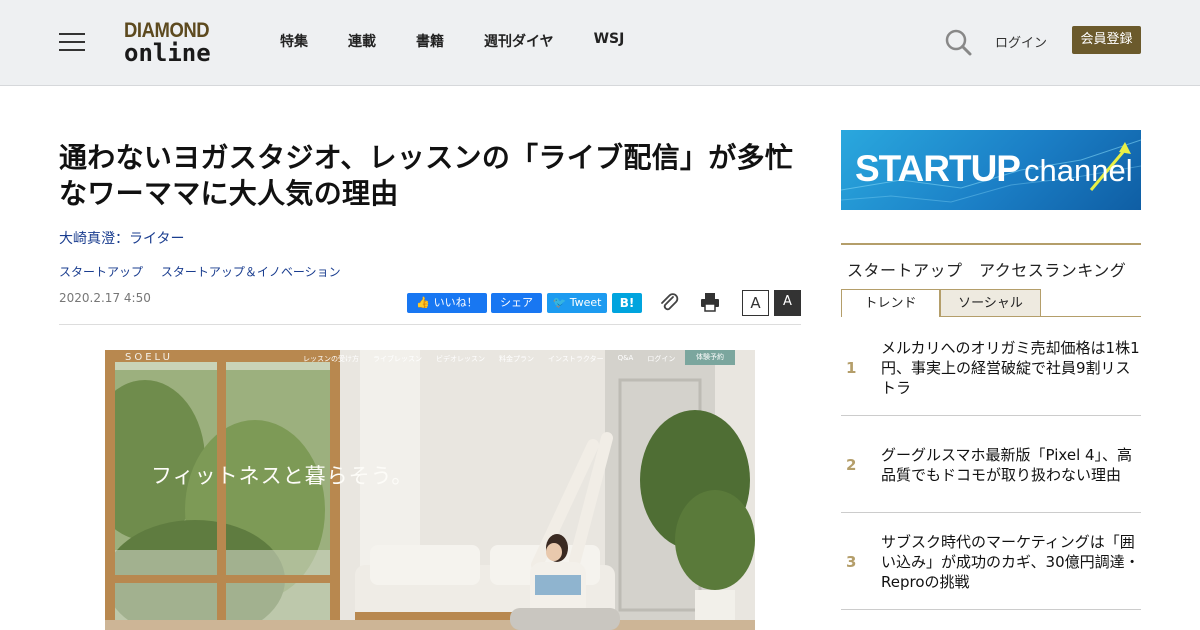 This screenshot has width=1200, height=630. I want to click on nav-item-weekly: 週刊ダイヤ, so click(519, 41).